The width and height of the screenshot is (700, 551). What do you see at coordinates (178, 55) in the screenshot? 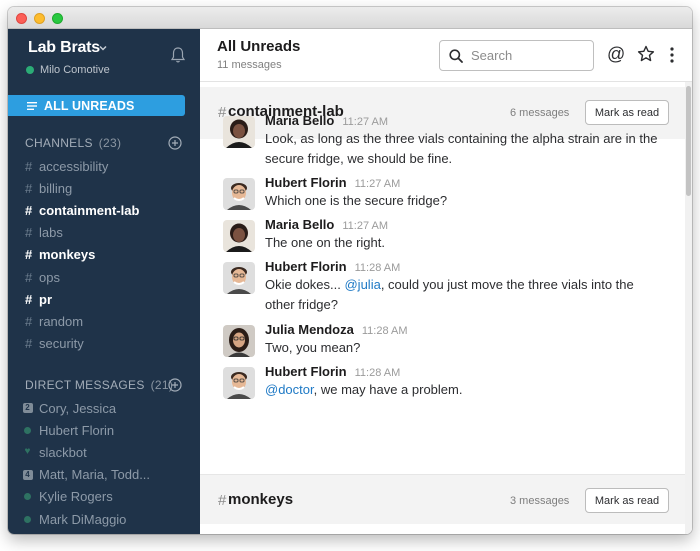
I see `bell-icon` at bounding box center [178, 55].